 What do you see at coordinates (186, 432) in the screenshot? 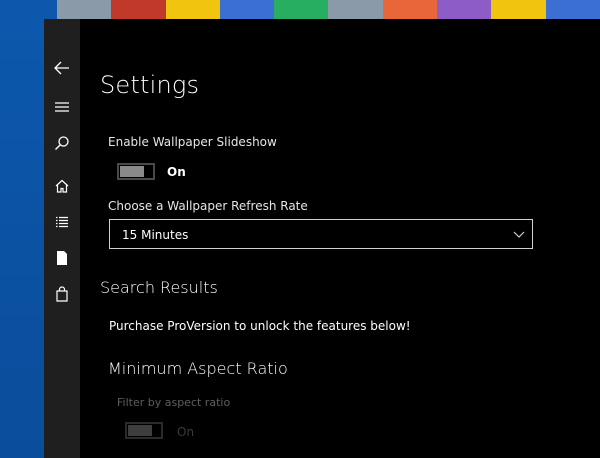
I see `aspect-ratio-toggle-state: On` at bounding box center [186, 432].